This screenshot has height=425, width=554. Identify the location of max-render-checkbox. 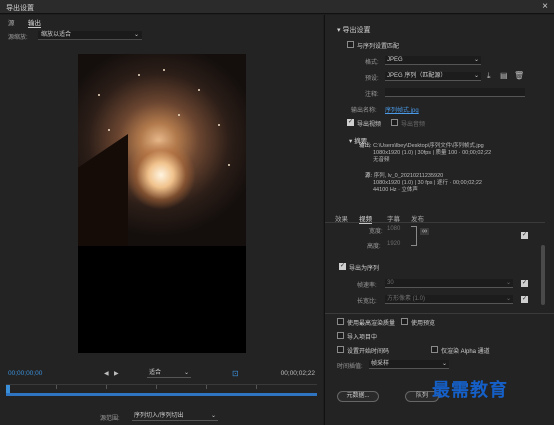
(340, 321).